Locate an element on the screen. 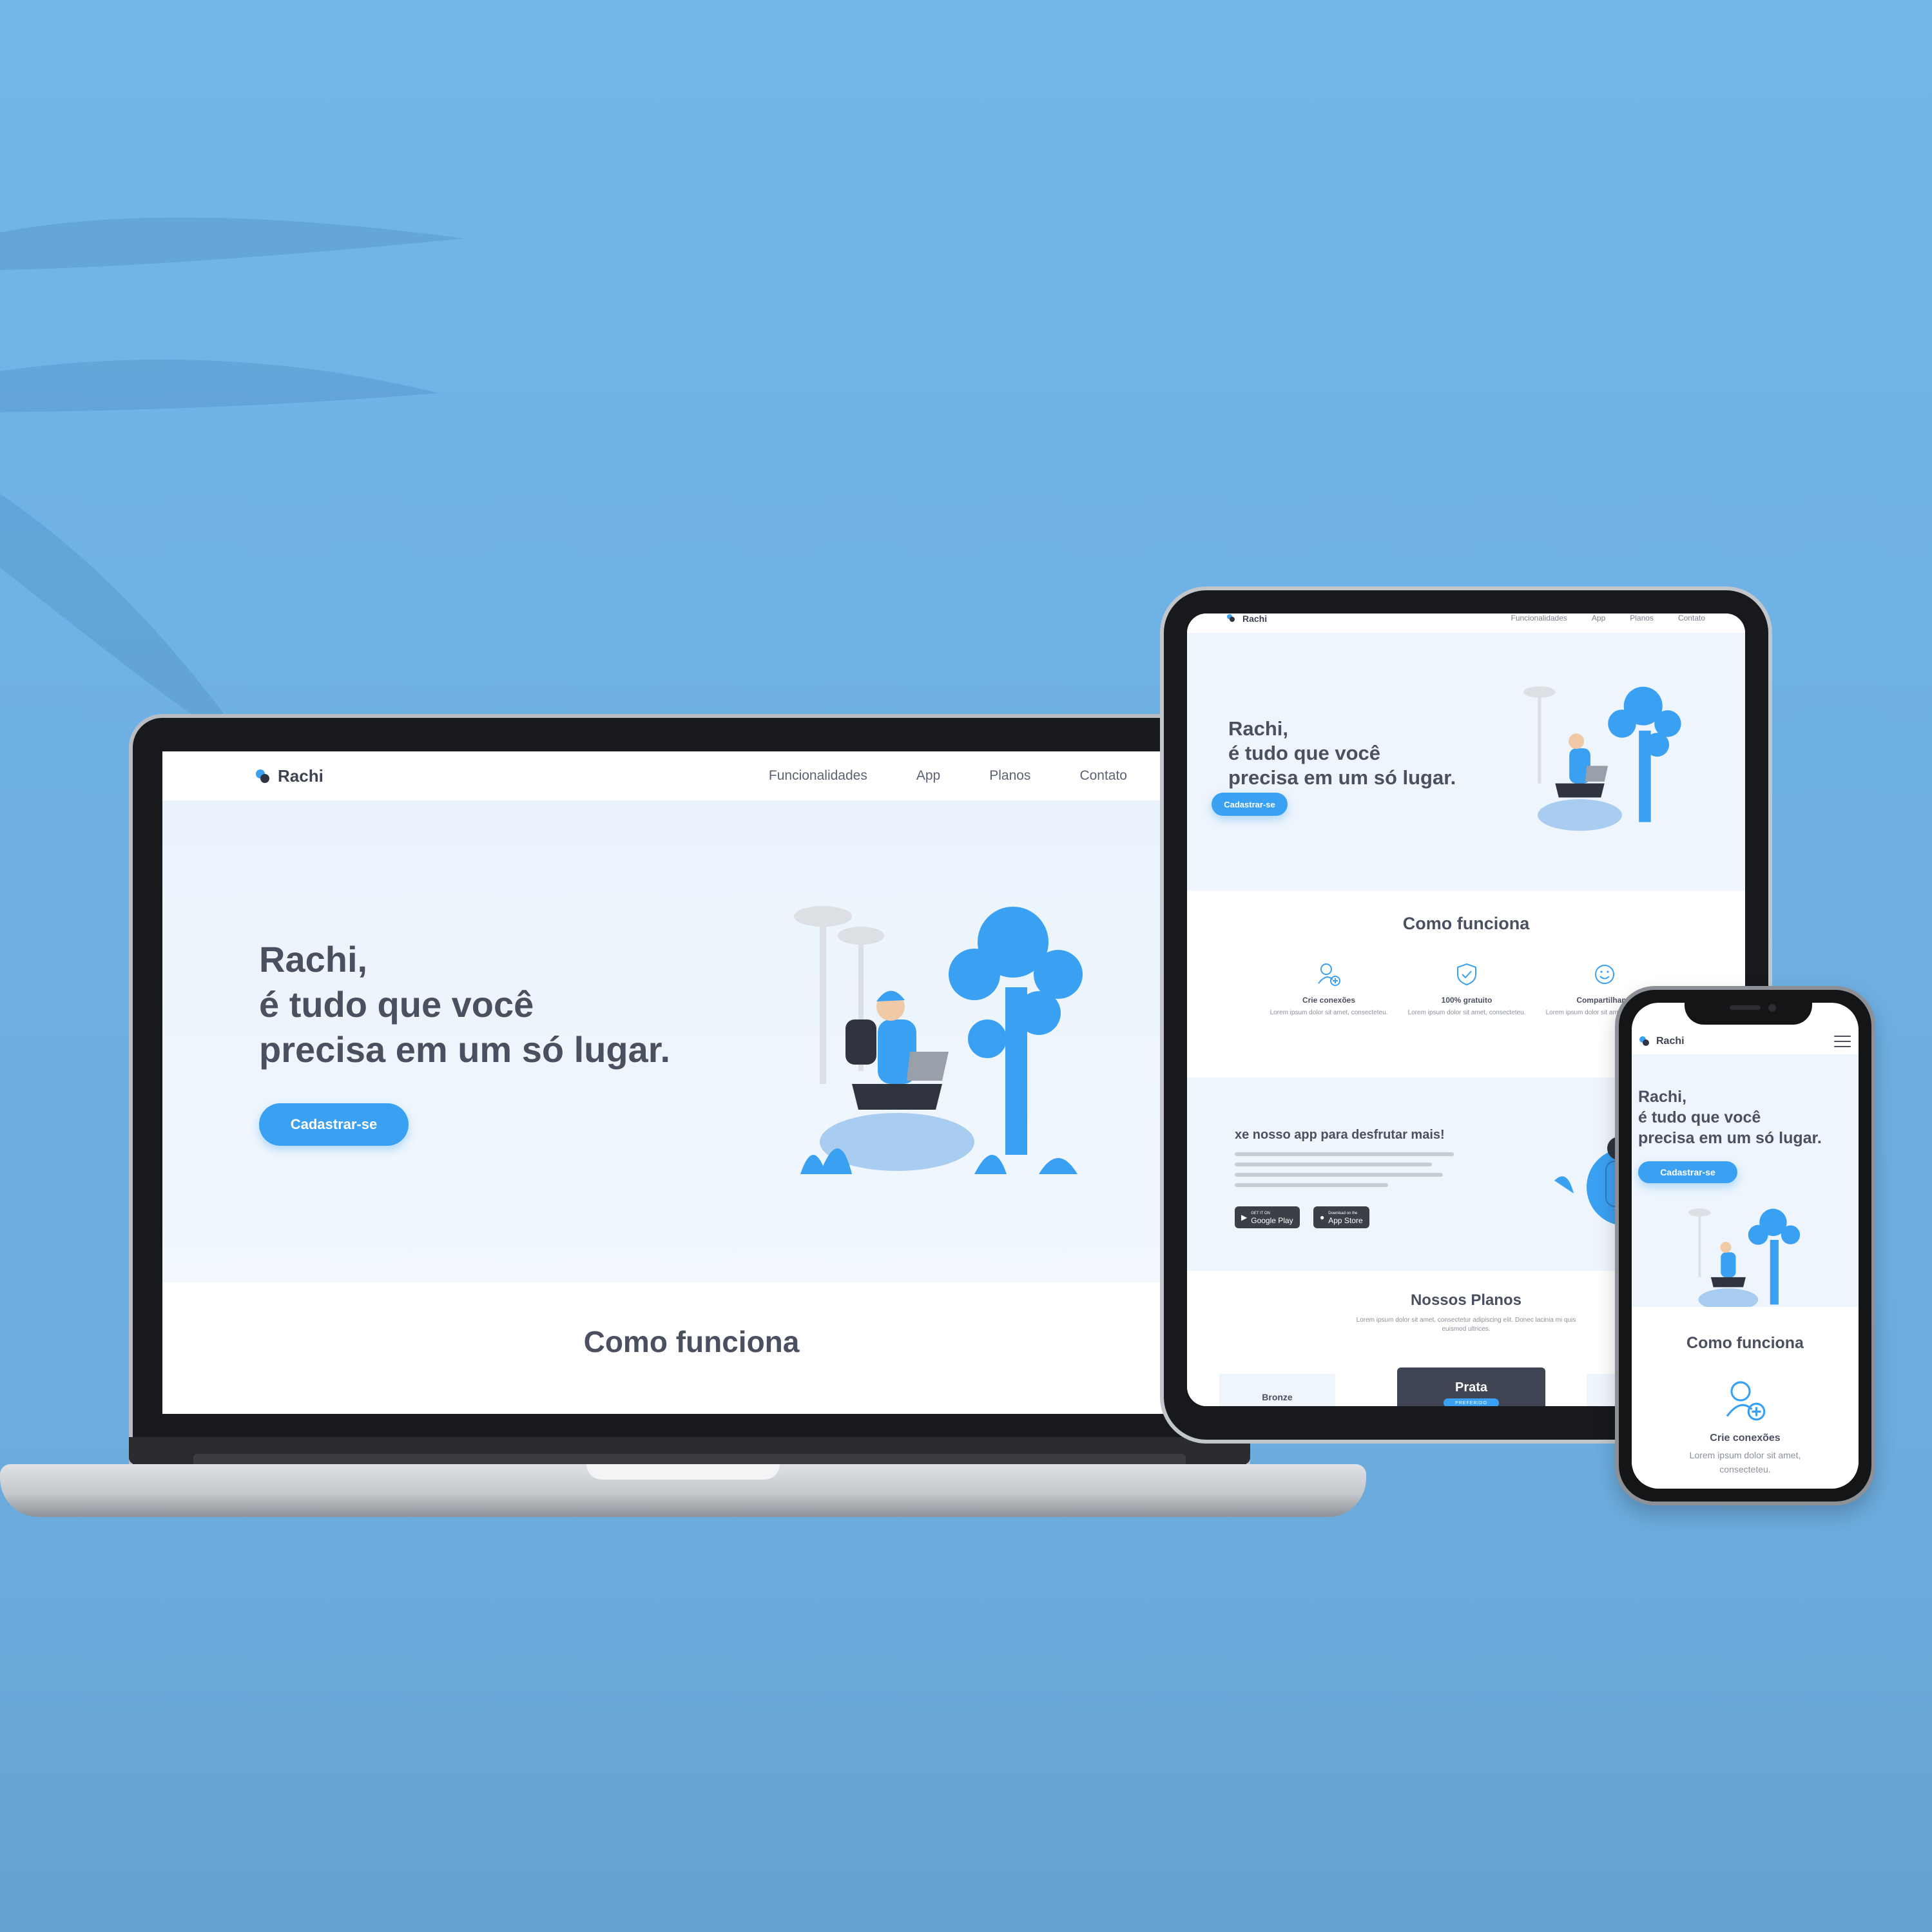  app-section-title: xe nosso app para desfrutar mais! is located at coordinates (1340, 1135).